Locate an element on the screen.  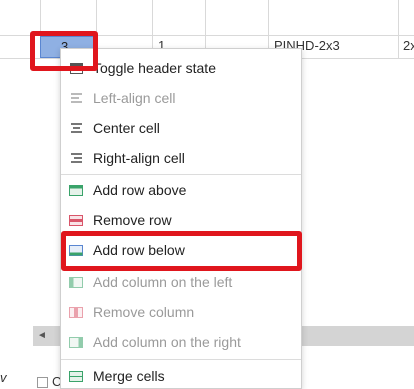
menu-item-merge-cells: Merge cells is located at coordinates (181, 375).